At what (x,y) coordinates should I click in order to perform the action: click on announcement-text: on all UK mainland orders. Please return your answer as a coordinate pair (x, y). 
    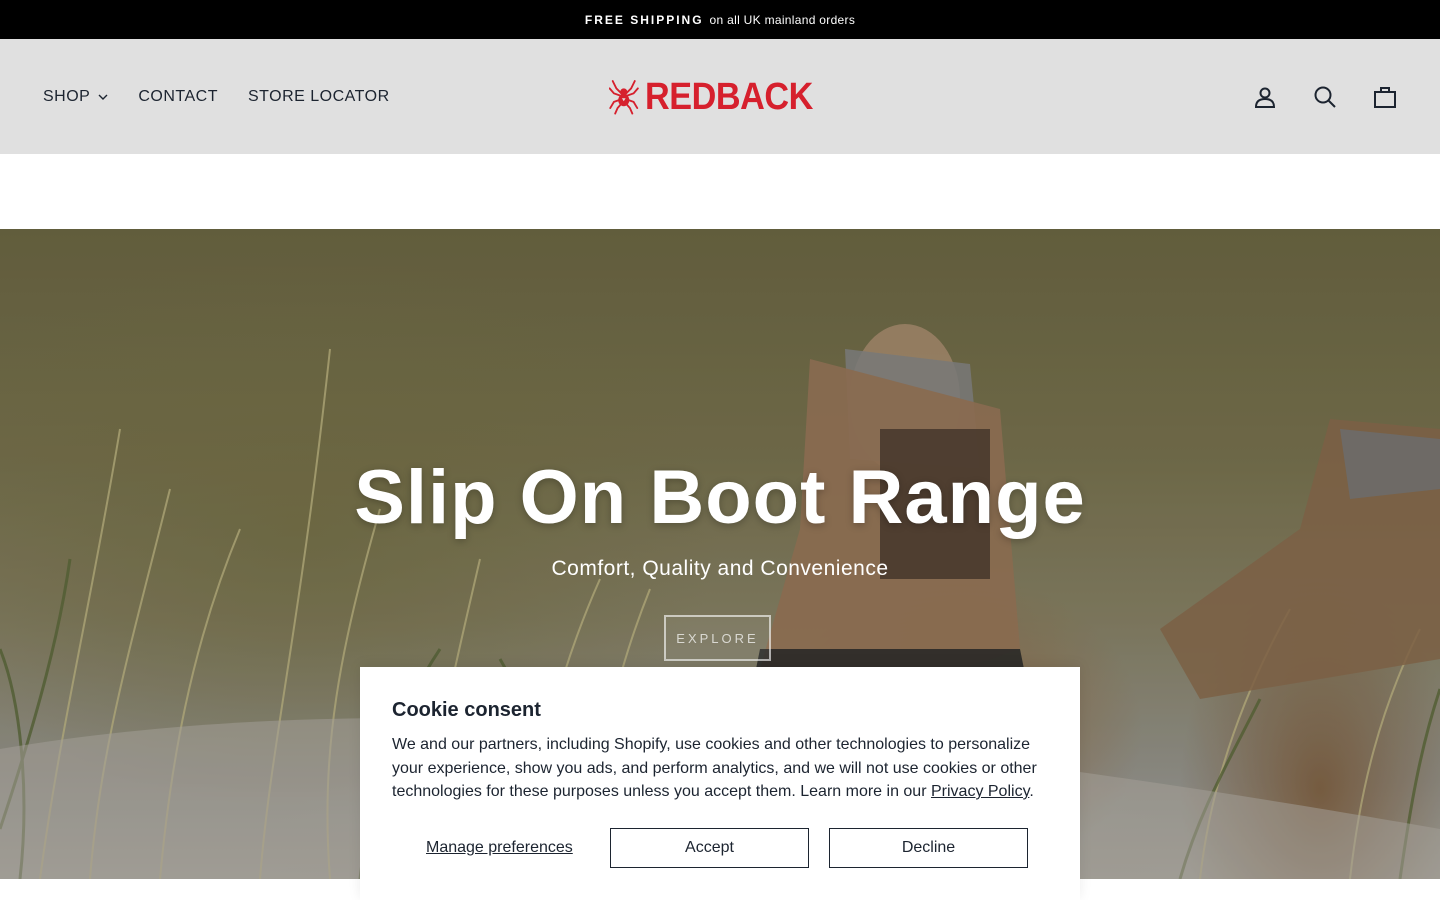
    Looking at the image, I should click on (782, 19).